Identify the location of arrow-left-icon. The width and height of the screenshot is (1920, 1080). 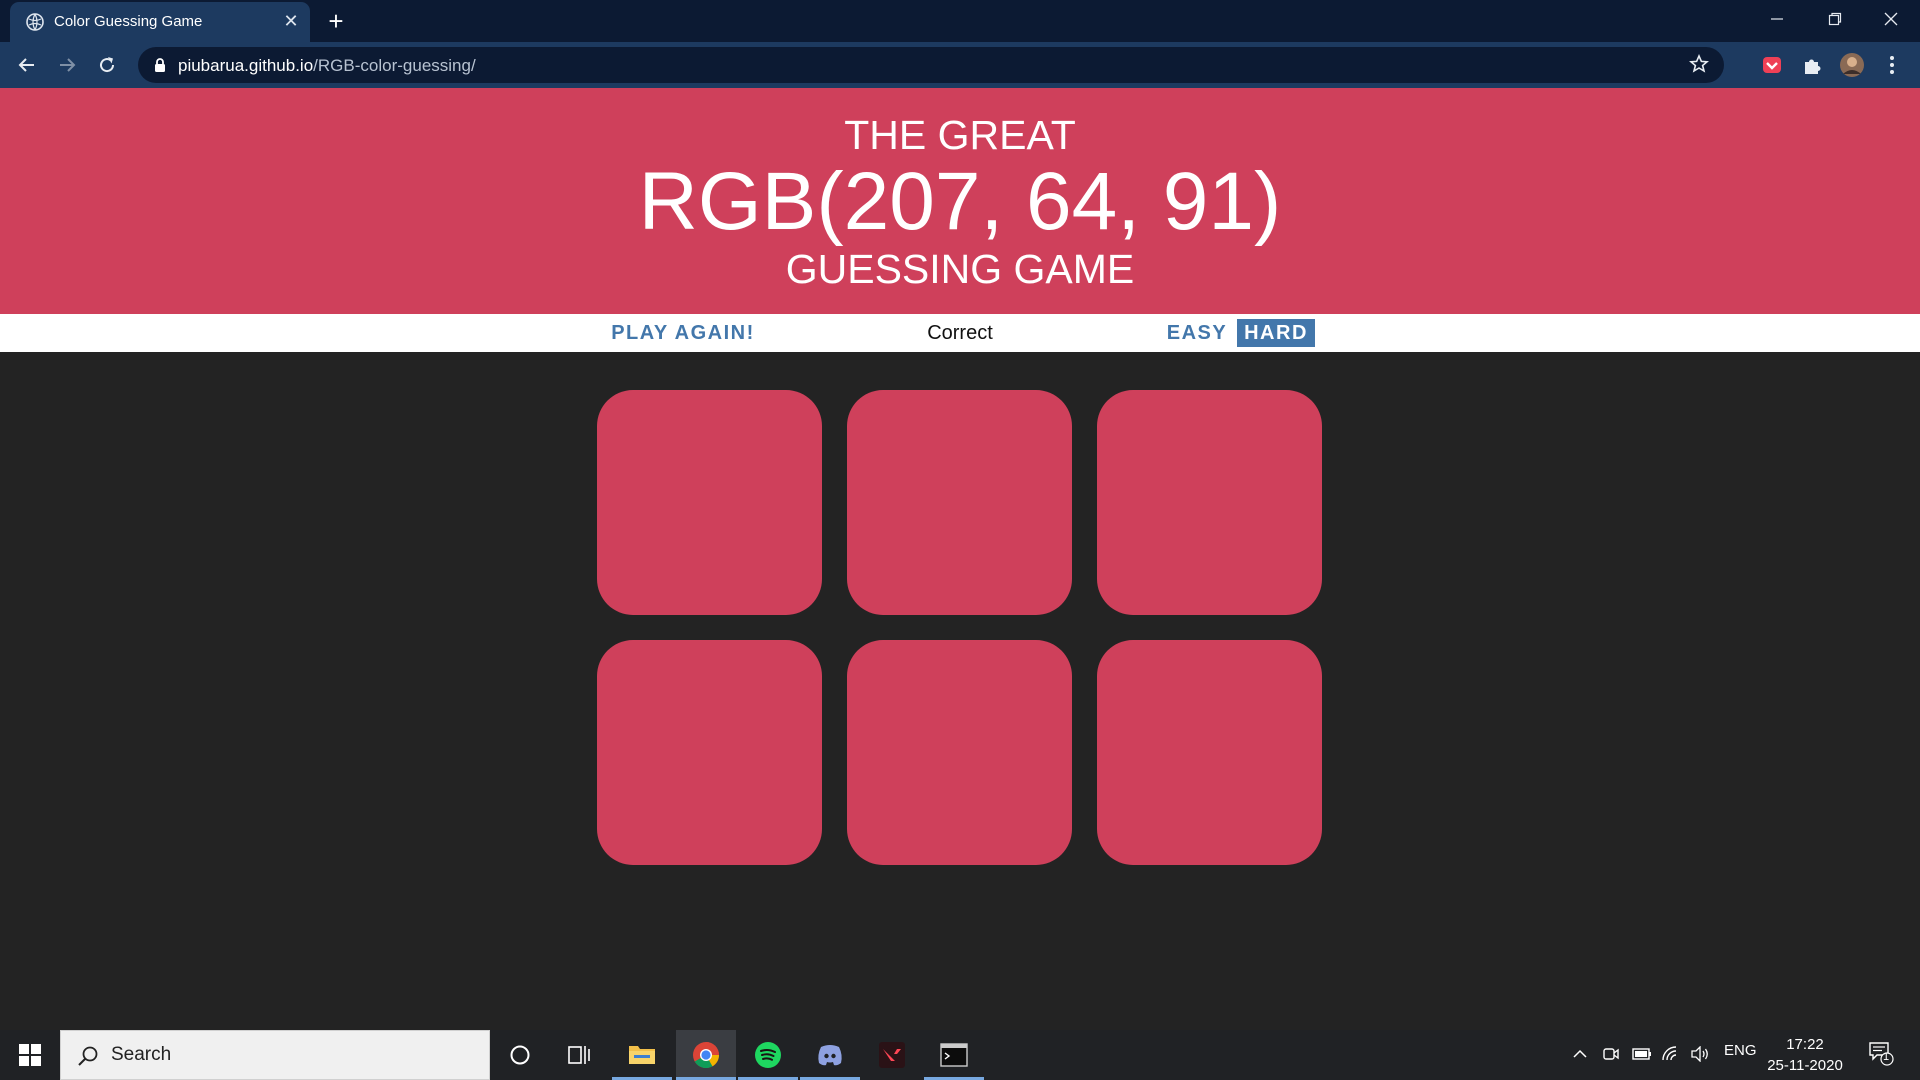
(26, 65).